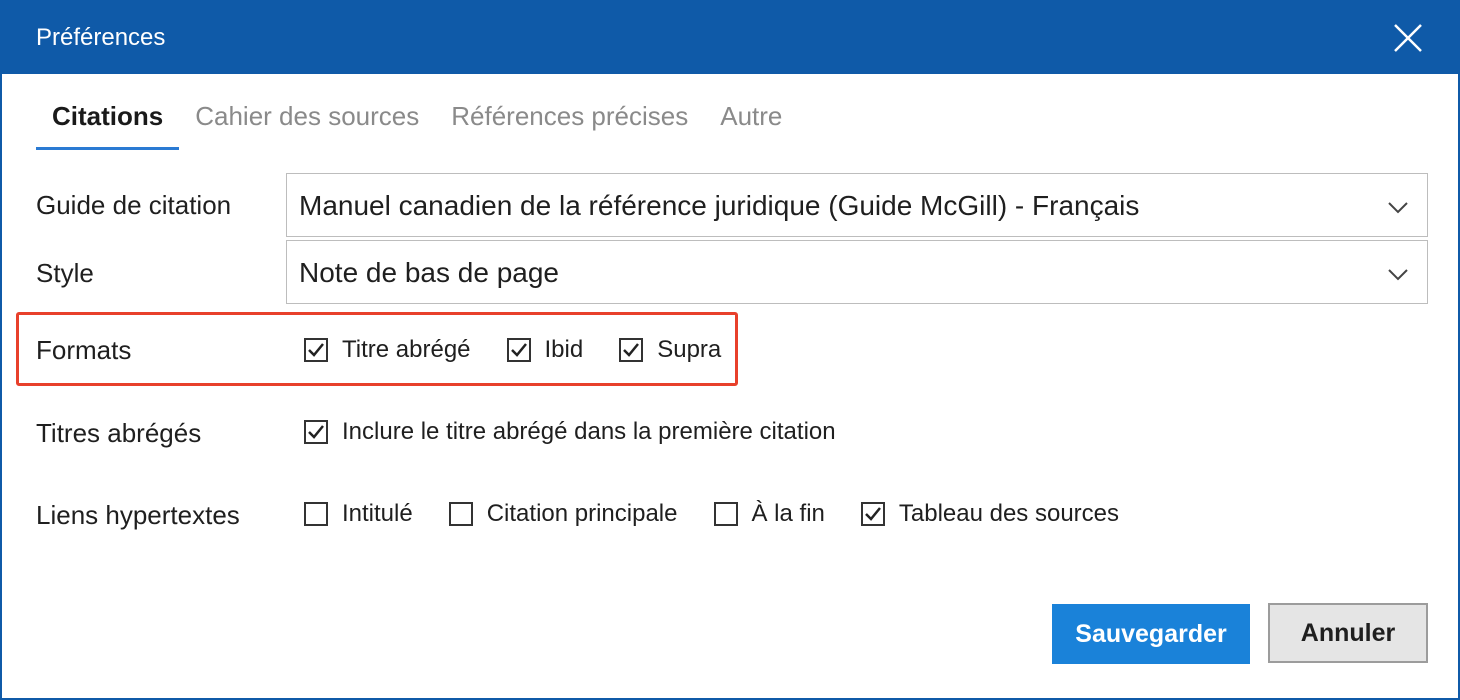 Image resolution: width=1460 pixels, height=700 pixels. Describe the element at coordinates (751, 123) in the screenshot. I see `tab-autre: Autre` at that location.